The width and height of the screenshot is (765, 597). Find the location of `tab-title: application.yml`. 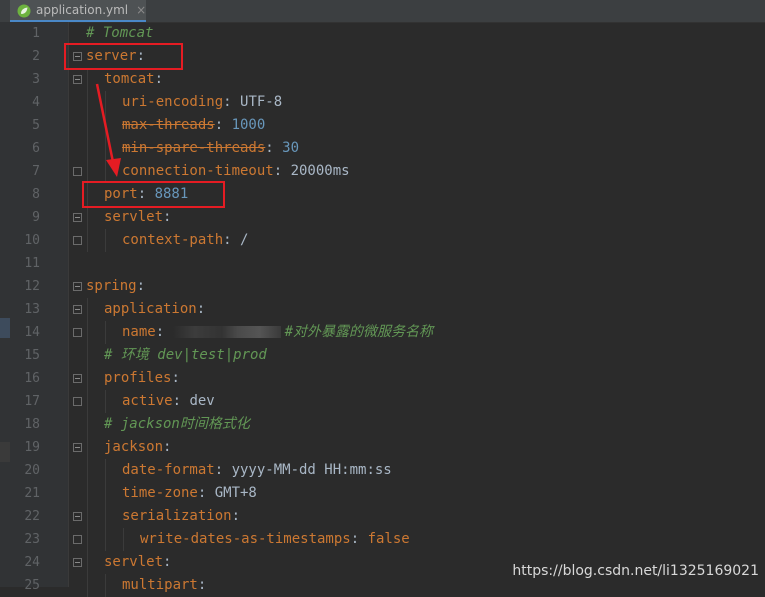

tab-title: application.yml is located at coordinates (82, 10).